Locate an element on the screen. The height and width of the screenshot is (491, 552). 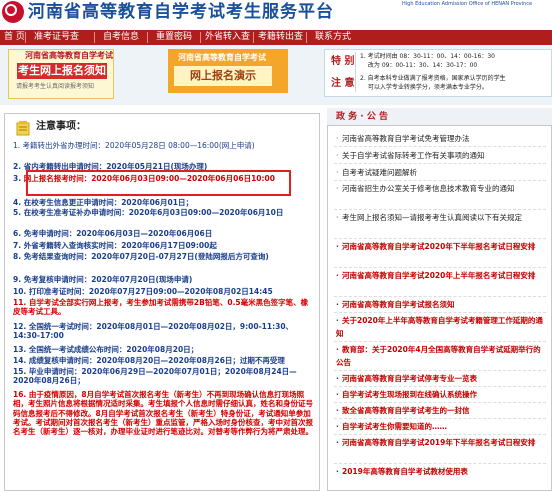
news-item: · 河南省高等教育自学考试报名须知 is located at coordinates (442, 304).